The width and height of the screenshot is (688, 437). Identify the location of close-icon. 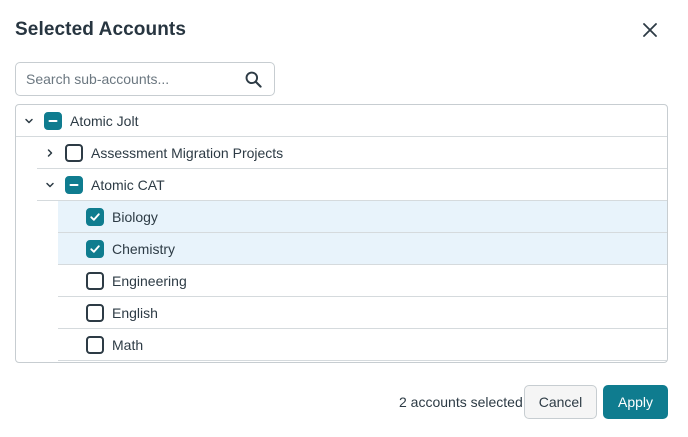
(650, 30).